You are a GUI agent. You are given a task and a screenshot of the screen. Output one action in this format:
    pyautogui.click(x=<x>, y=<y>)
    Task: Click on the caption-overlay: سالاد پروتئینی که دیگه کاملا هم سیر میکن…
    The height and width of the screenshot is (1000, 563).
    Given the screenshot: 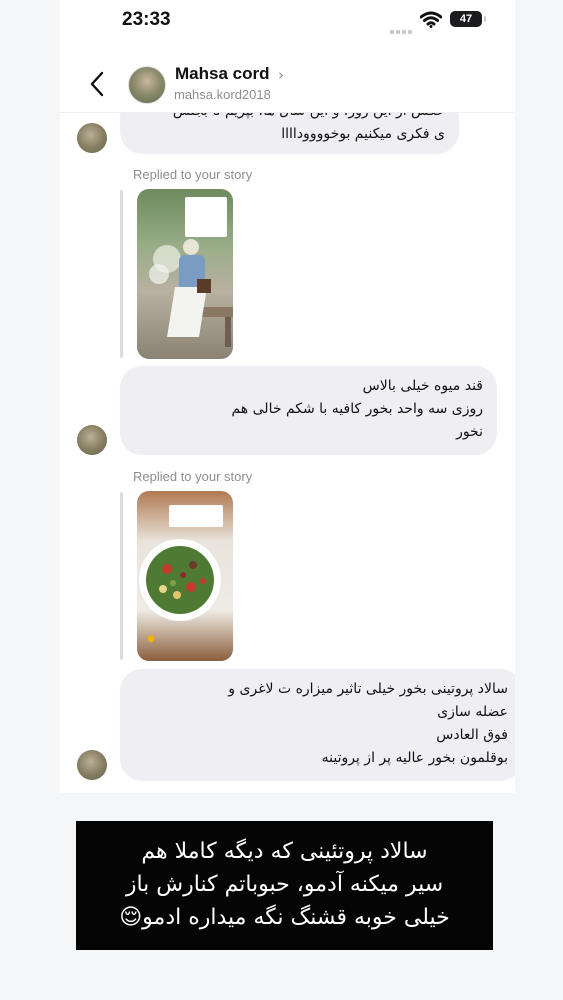 What is the action you would take?
    pyautogui.click(x=284, y=885)
    